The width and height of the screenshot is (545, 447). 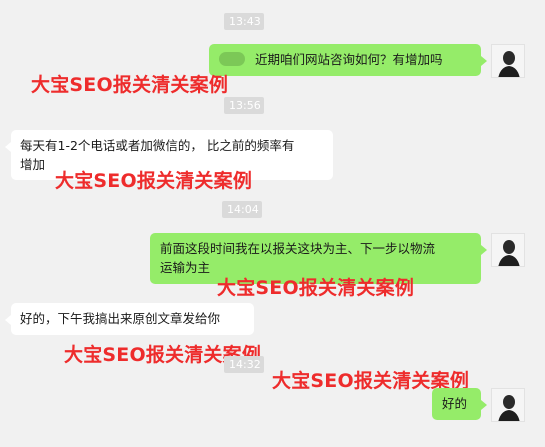 I want to click on message-text: 近期咱们网站咨询如何？有增加吗, so click(x=349, y=59).